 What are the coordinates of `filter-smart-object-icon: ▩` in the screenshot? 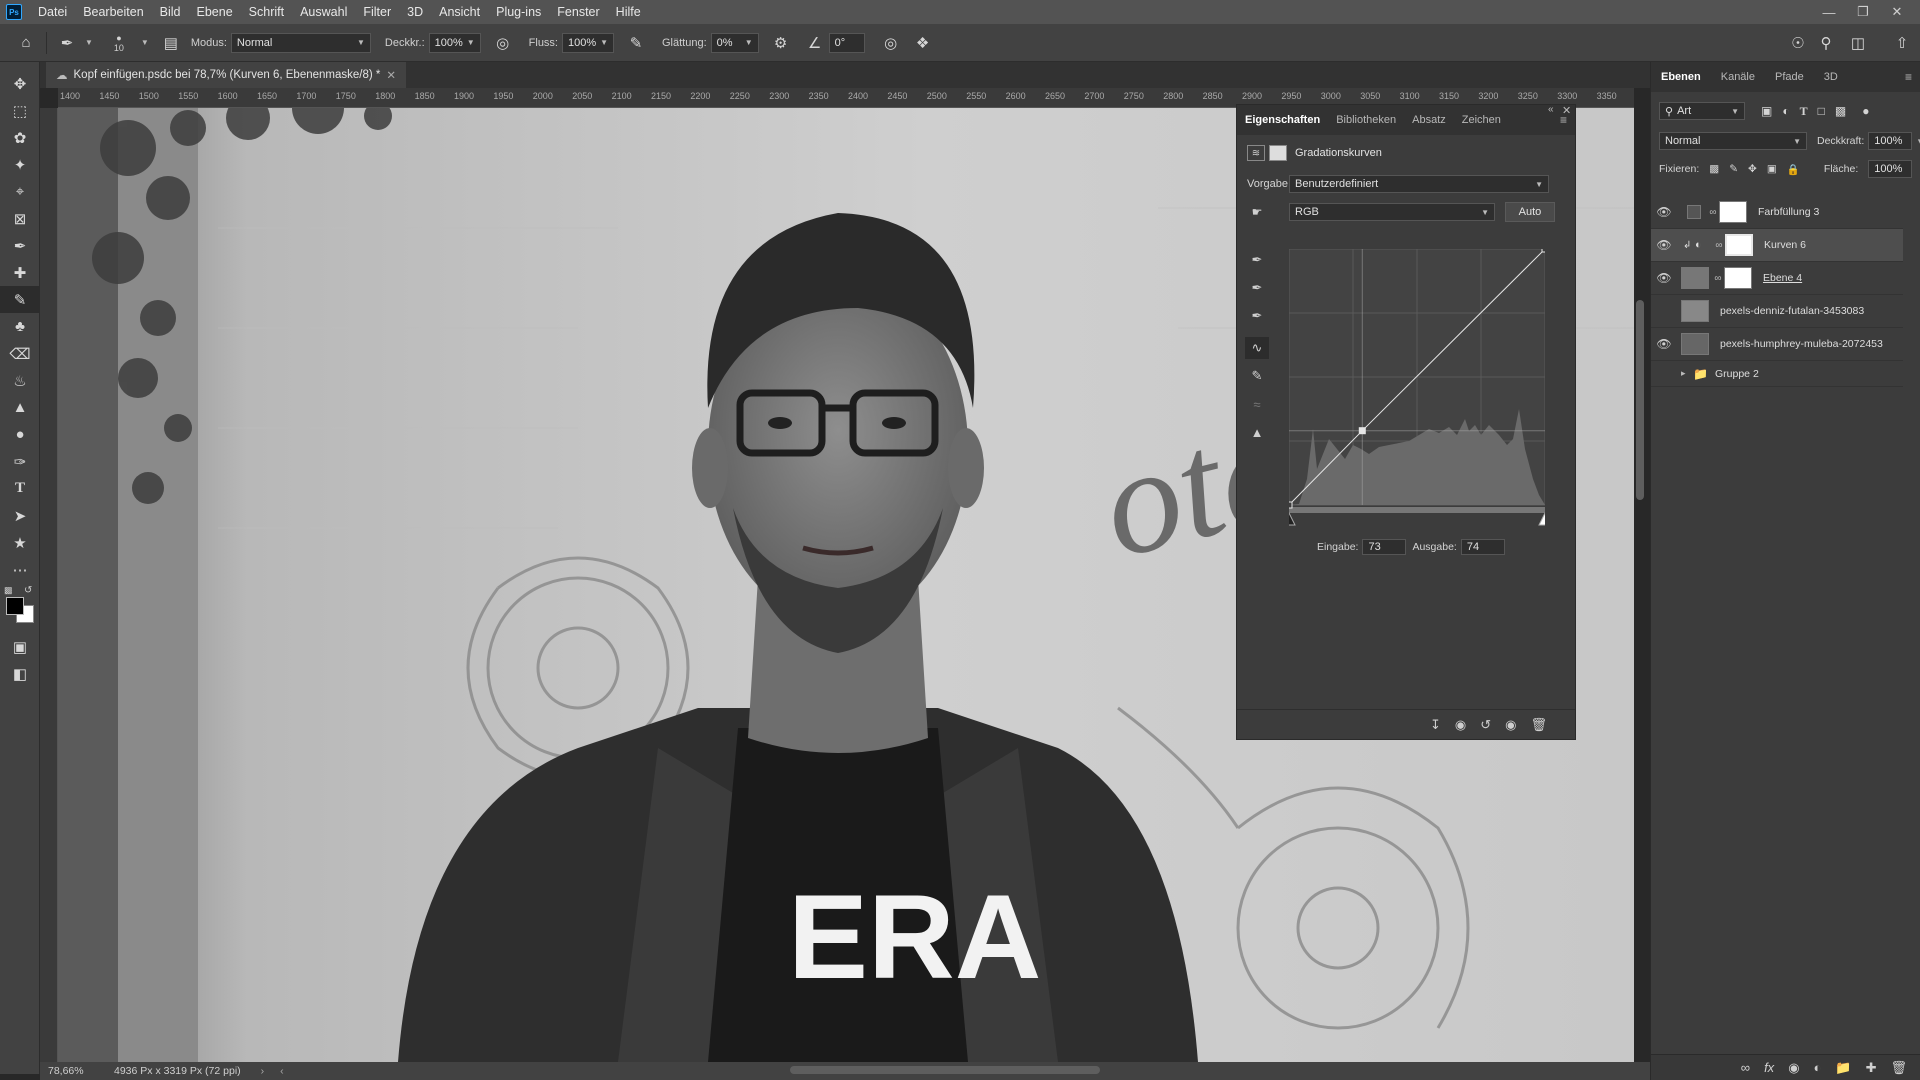 It's located at (1840, 111).